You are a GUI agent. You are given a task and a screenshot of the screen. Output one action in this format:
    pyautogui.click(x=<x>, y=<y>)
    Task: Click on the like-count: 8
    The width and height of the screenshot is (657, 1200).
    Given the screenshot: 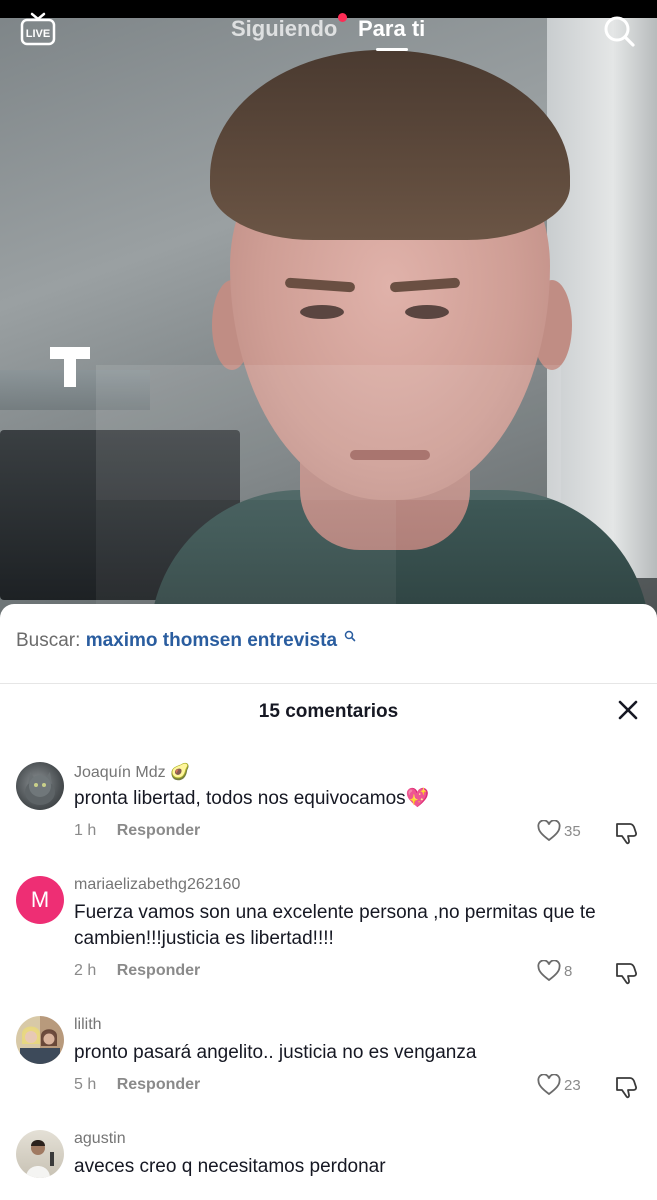 What is the action you would take?
    pyautogui.click(x=568, y=971)
    